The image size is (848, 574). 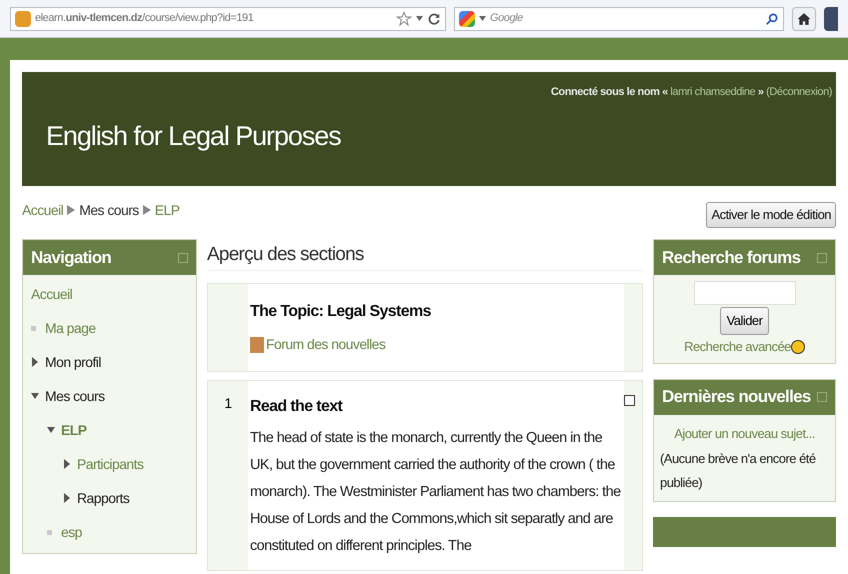 I want to click on home-button, so click(x=804, y=18).